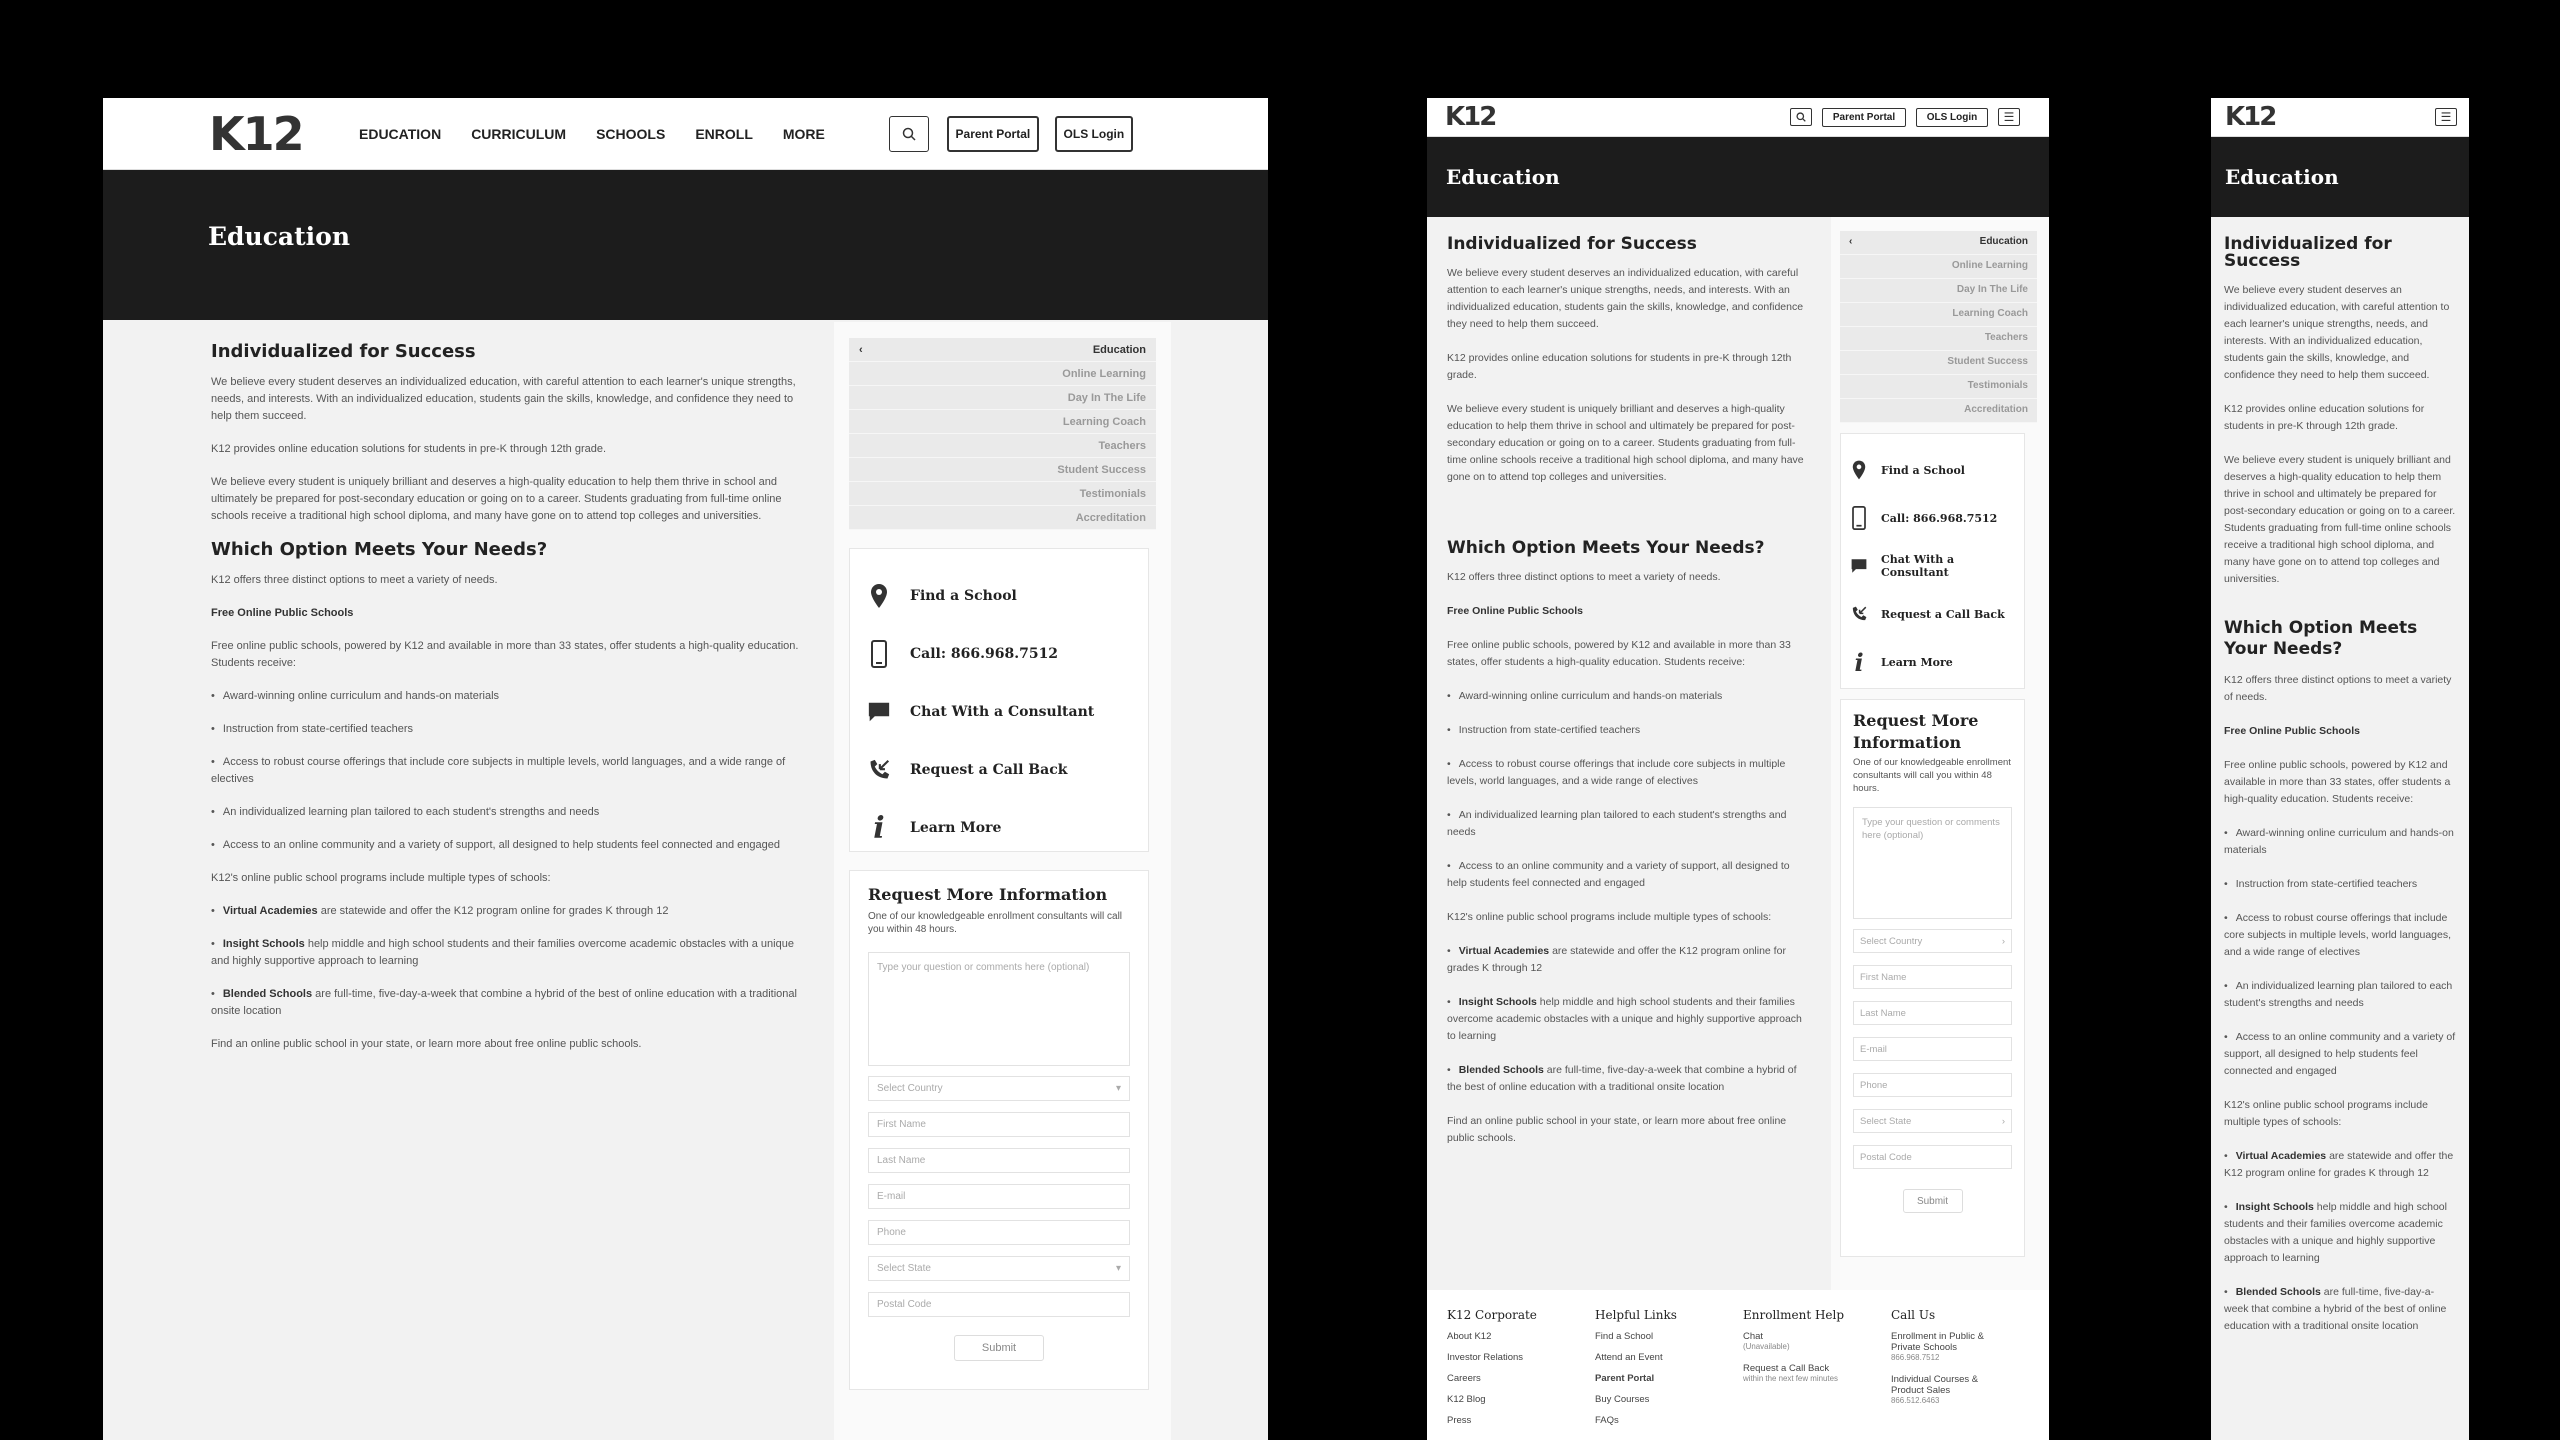  Describe the element at coordinates (1946, 1385) in the screenshot. I see `footer-link: Individual Courses & Product Sales` at that location.